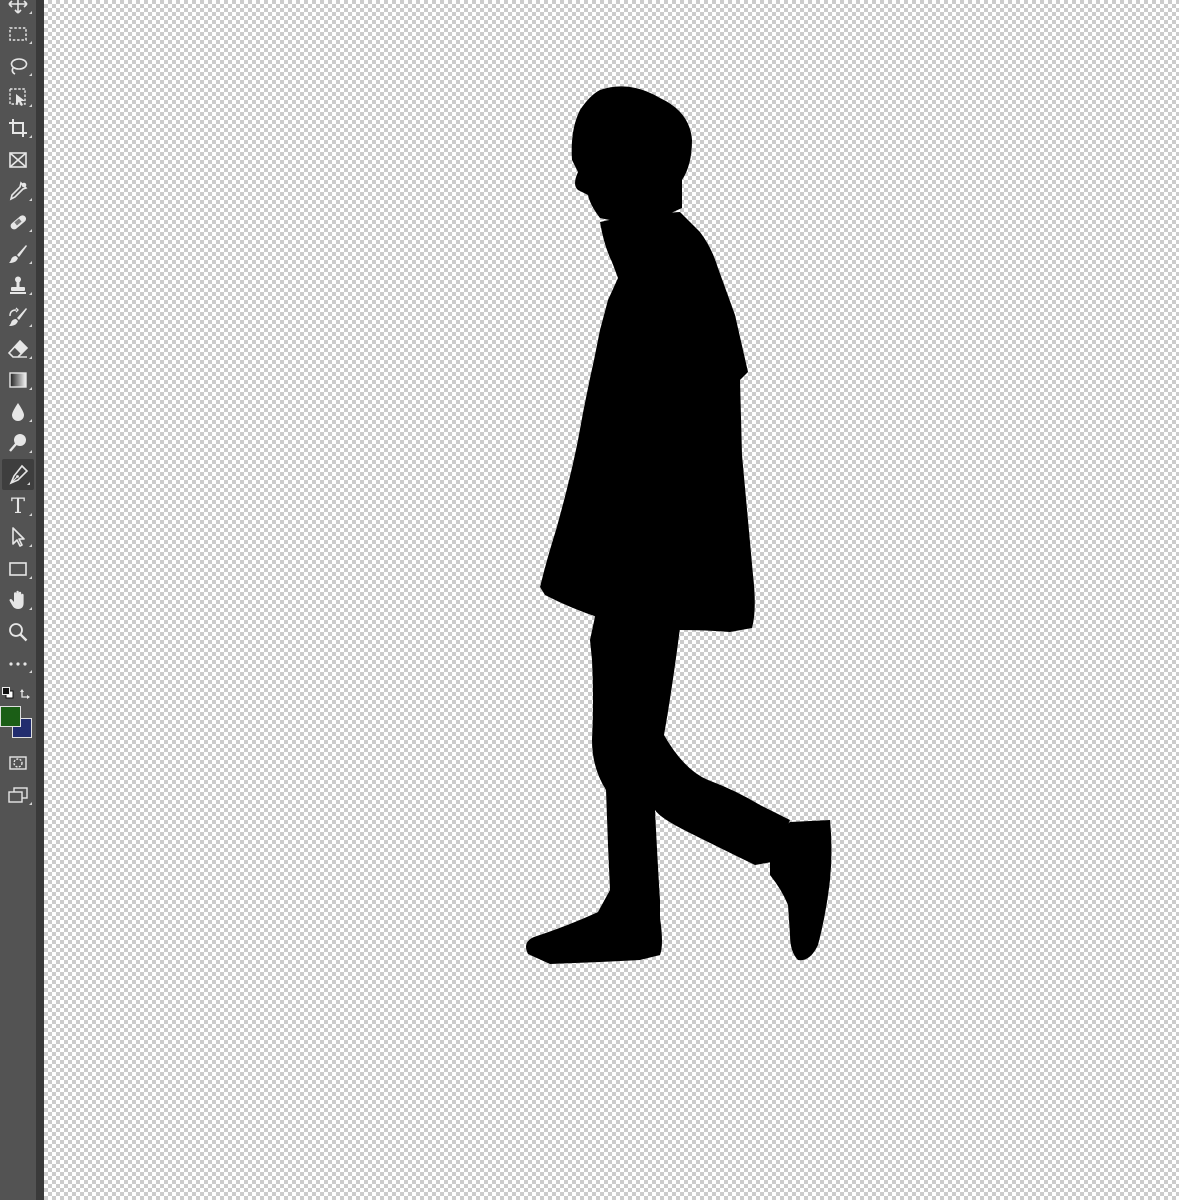  I want to click on silhouette-coat, so click(647, 422).